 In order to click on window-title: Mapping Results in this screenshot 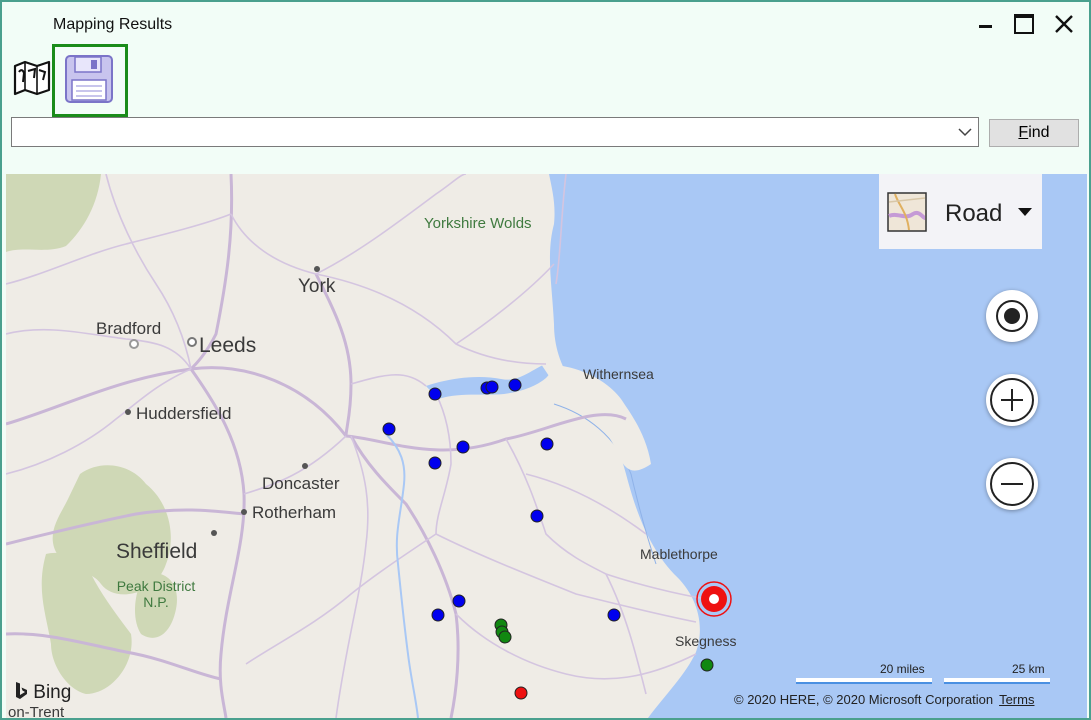, I will do `click(113, 24)`.